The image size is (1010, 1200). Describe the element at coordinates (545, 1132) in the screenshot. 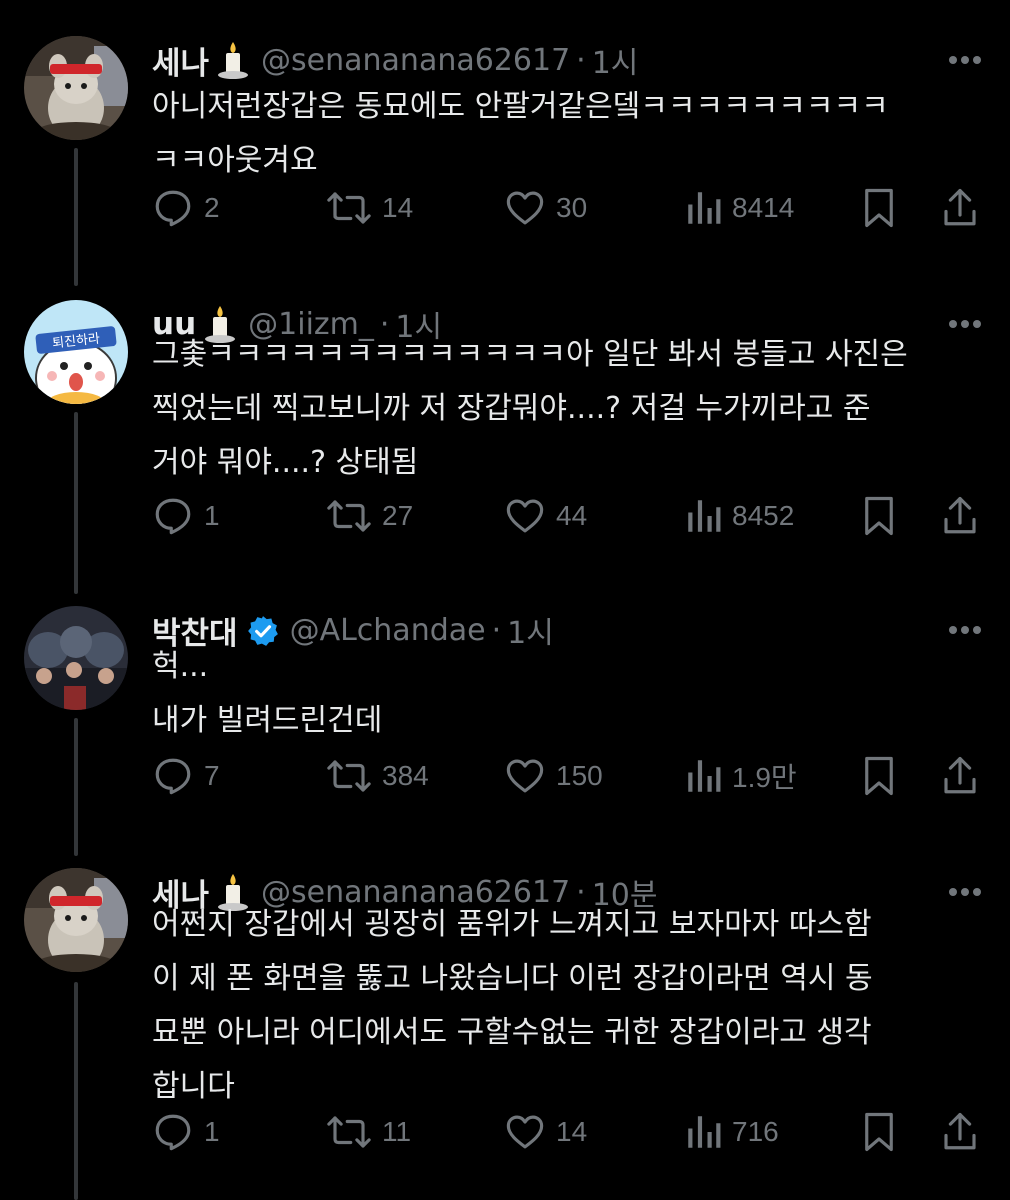

I see `like-button: 14` at that location.